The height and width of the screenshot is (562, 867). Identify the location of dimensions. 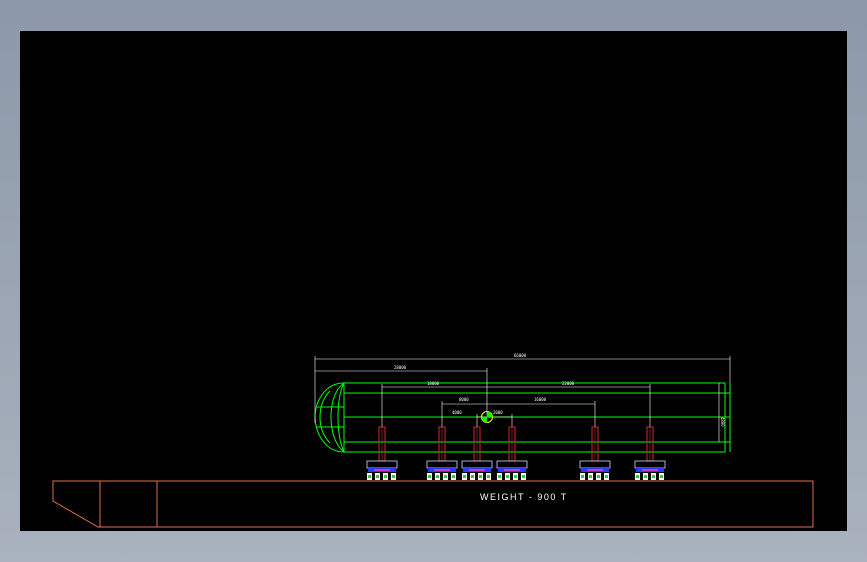
(522, 399).